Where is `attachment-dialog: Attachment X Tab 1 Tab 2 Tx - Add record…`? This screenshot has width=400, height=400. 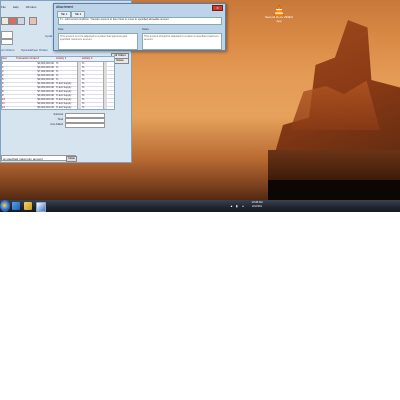 attachment-dialog: Attachment X Tab 1 Tab 2 Tx - Add record… is located at coordinates (139, 27).